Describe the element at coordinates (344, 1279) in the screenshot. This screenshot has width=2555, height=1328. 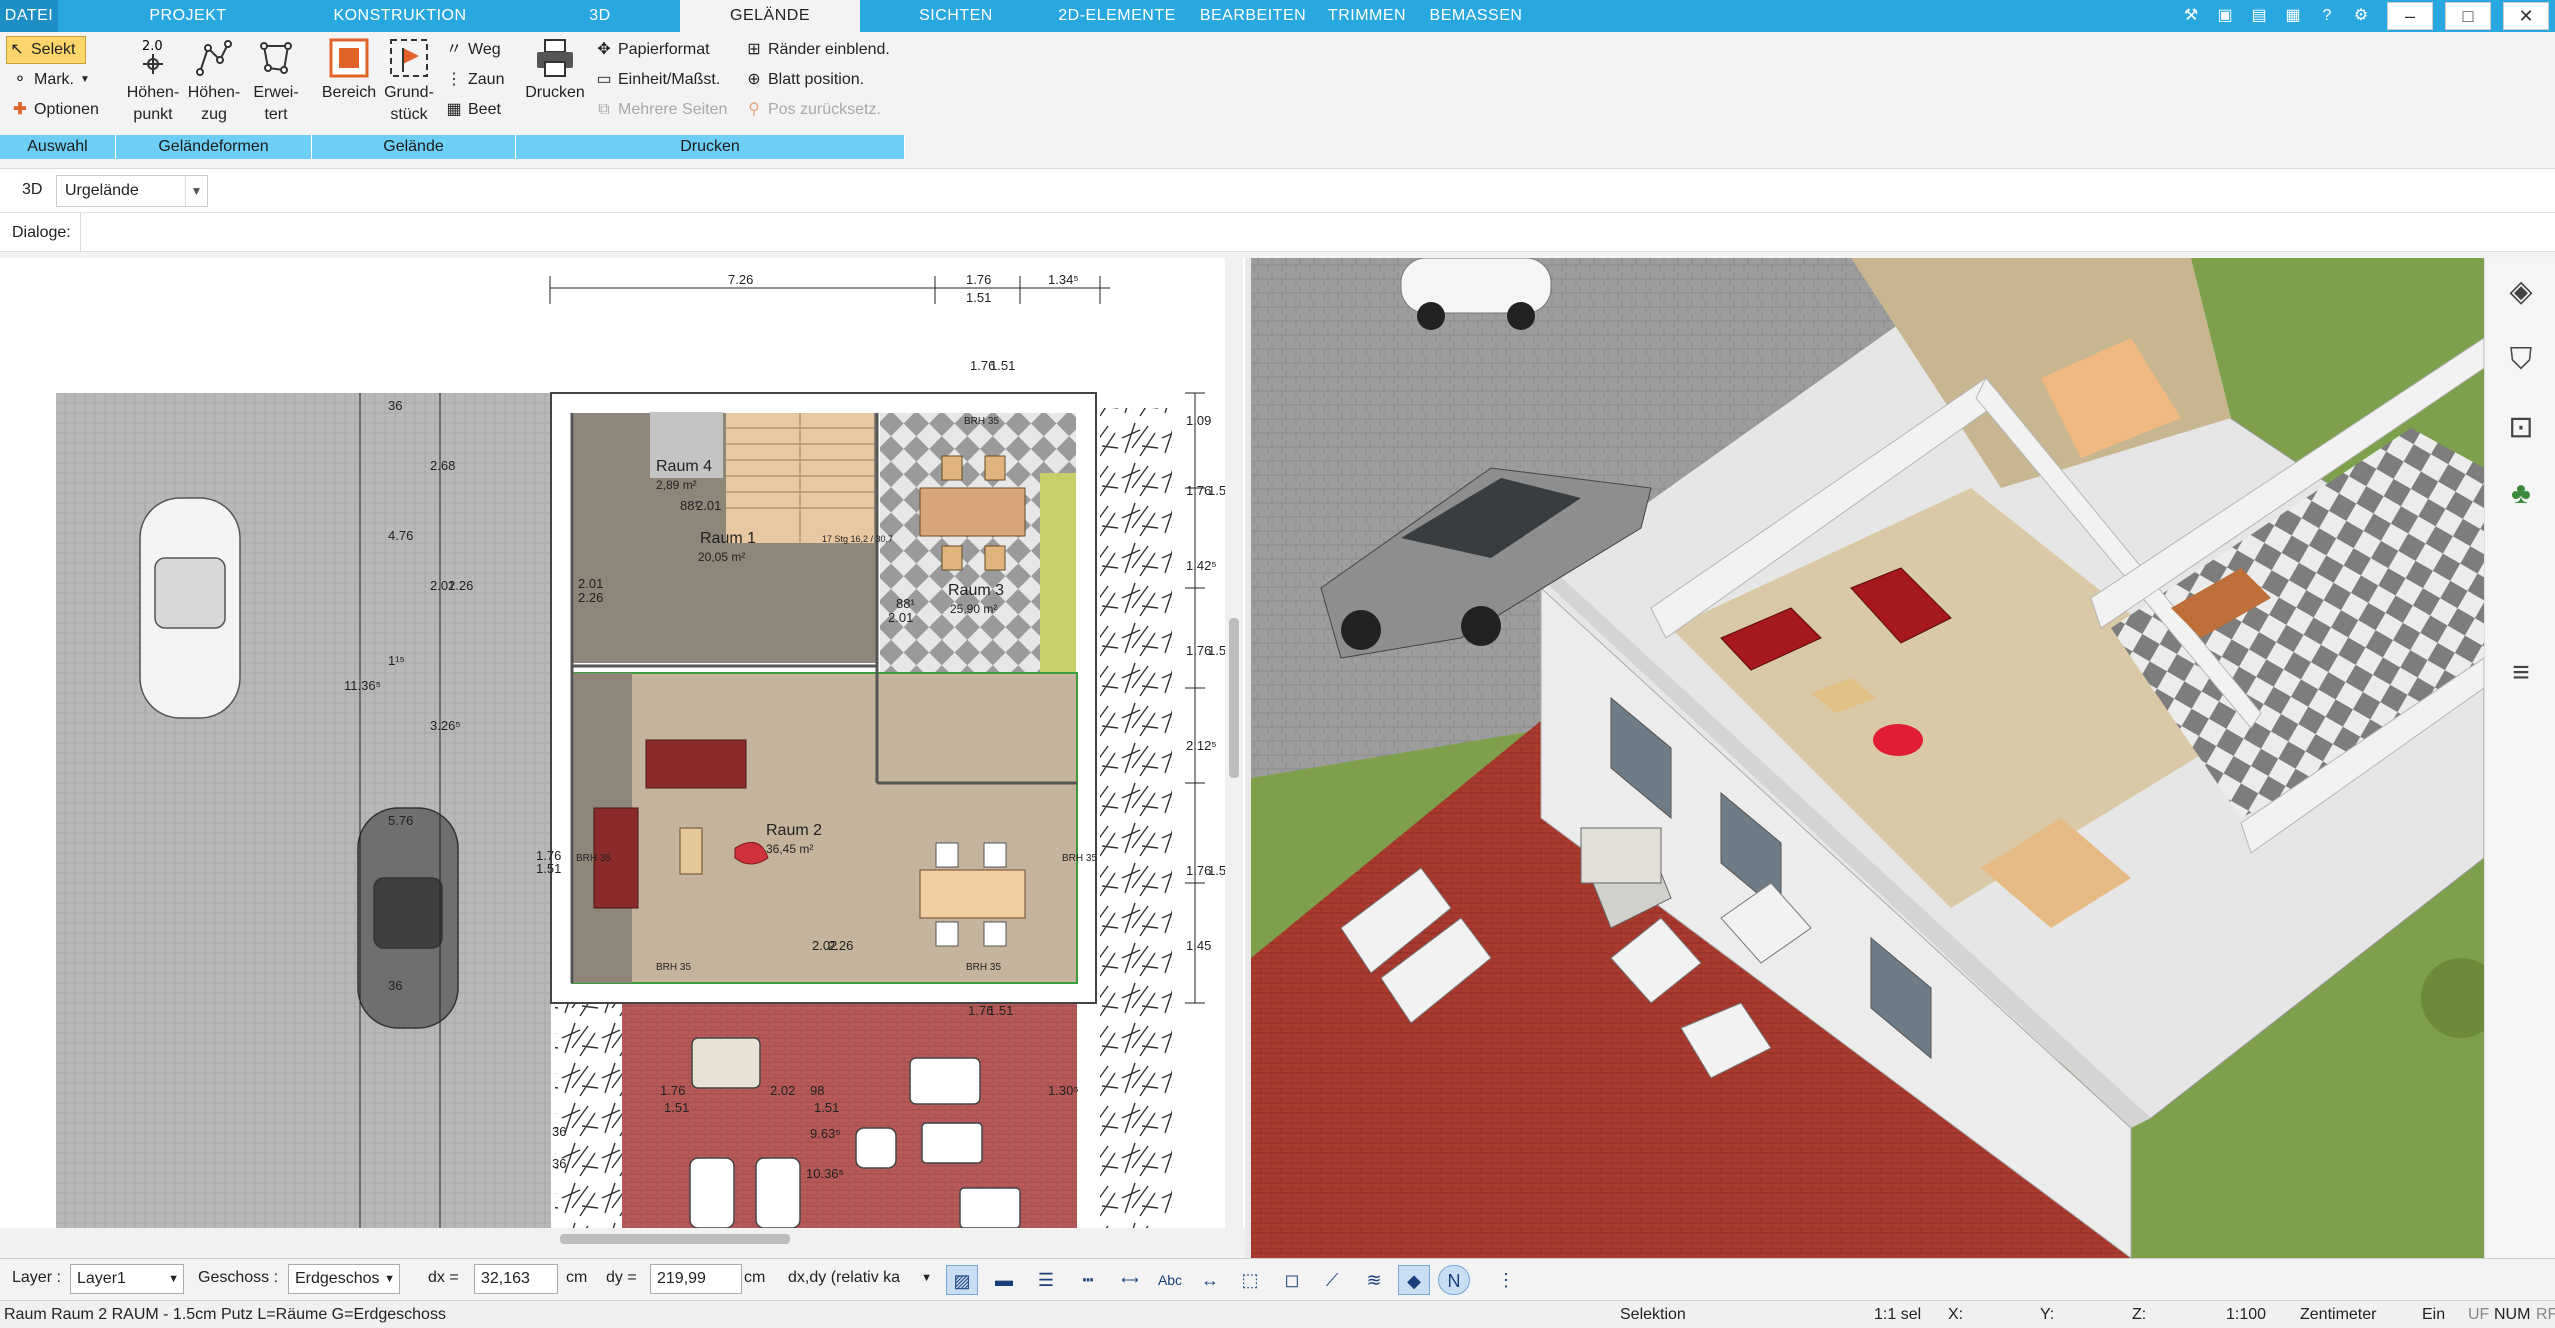
I see `geschoss-select: Erdgeschos ▼` at that location.